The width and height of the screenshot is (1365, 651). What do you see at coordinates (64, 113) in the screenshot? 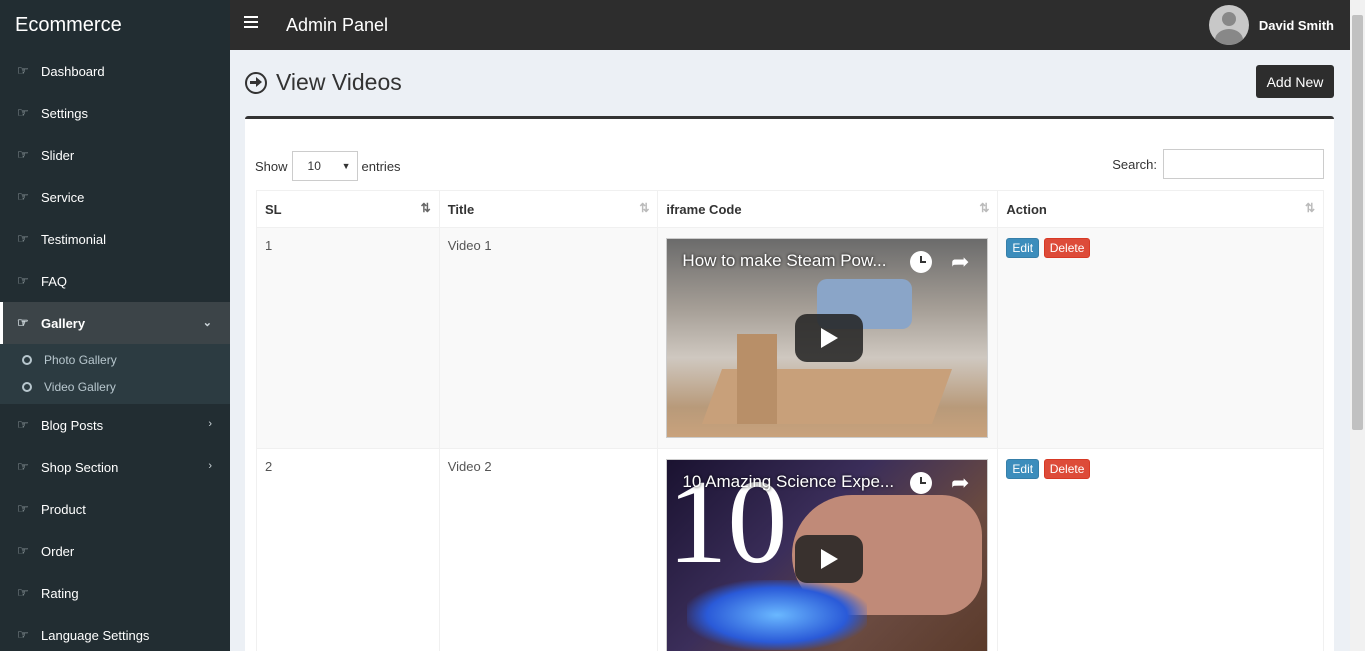
I see `sidebar-item-label: Settings` at bounding box center [64, 113].